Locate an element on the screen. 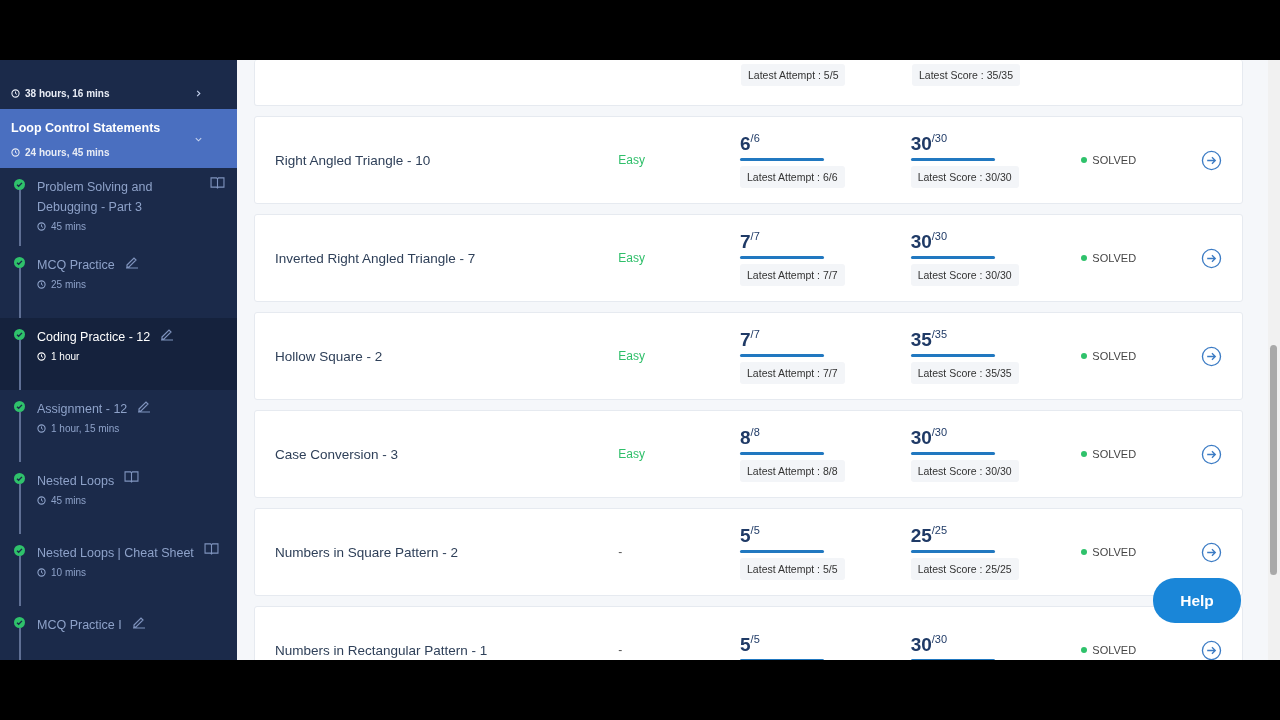 The image size is (1280, 720). item-title: Problem Solving and Debugging - Part 3 is located at coordinates (95, 197).